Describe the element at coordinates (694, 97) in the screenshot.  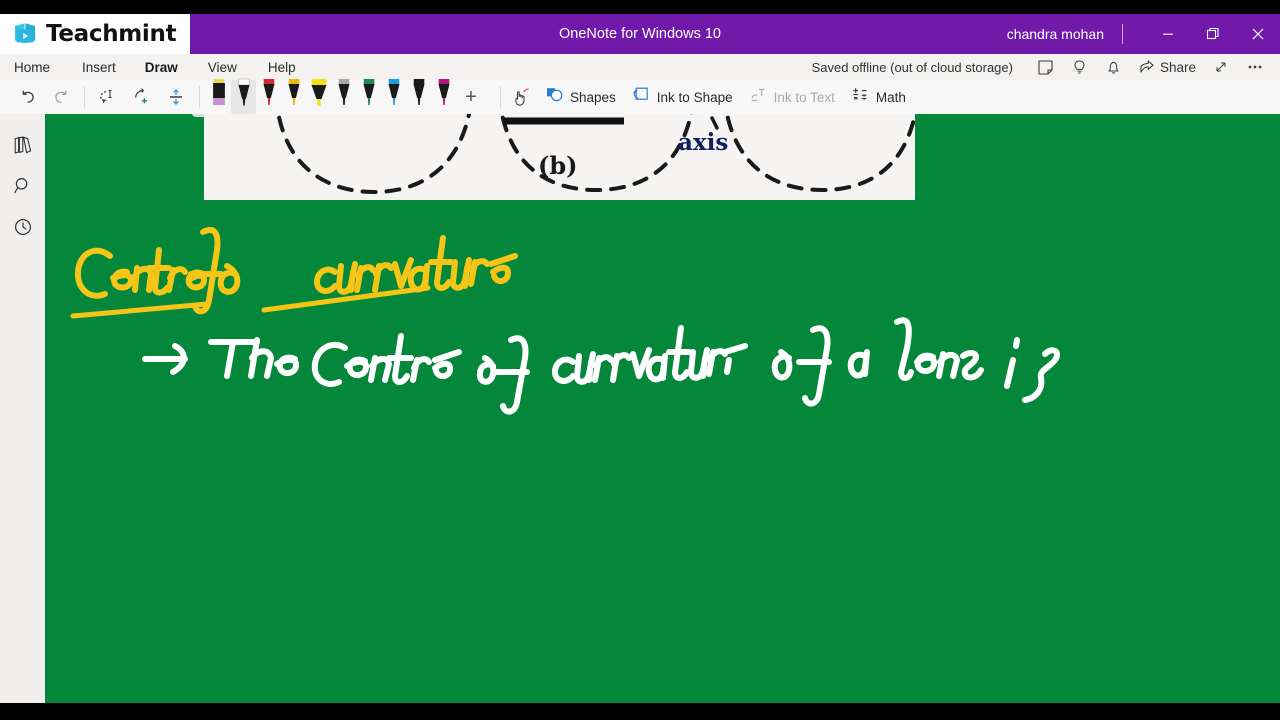
I see `ink-to-shape-label: Ink to Shape` at that location.